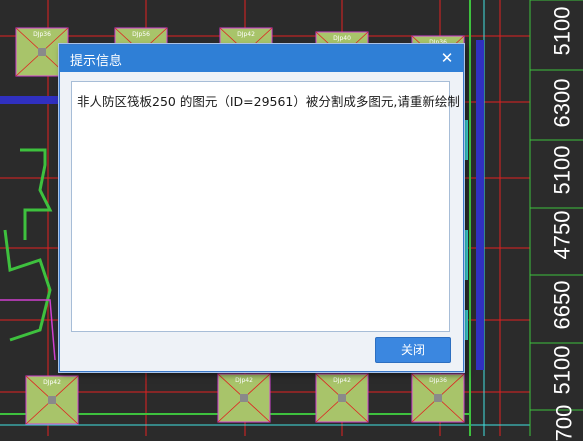  Describe the element at coordinates (562, 31) in the screenshot. I see `ruler-dim-1: 5100` at that location.